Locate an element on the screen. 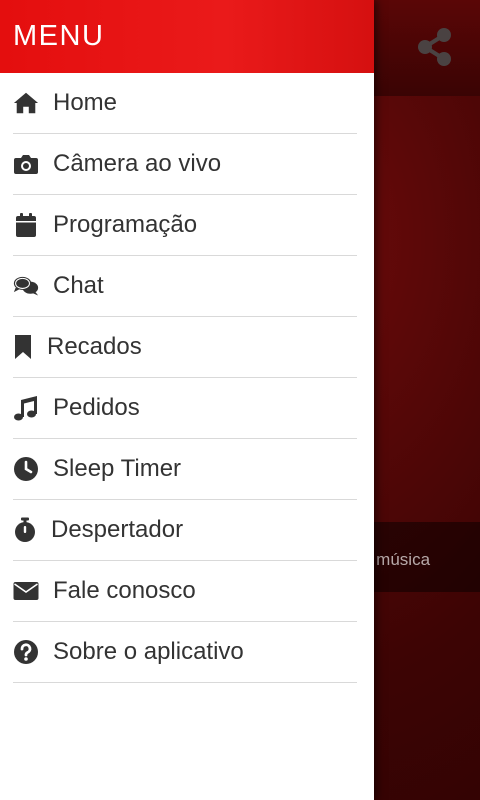 This screenshot has width=480, height=800. calendar-icon is located at coordinates (26, 225).